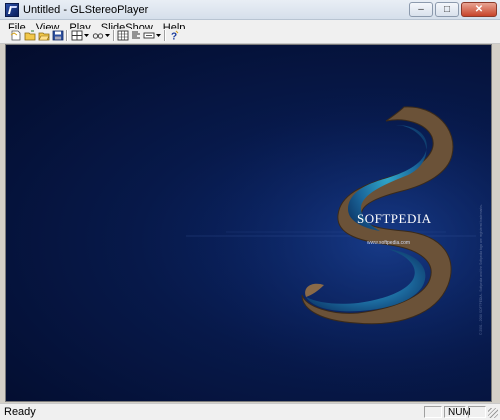  Describe the element at coordinates (98, 35) in the screenshot. I see `stereo-mode-icon` at that location.